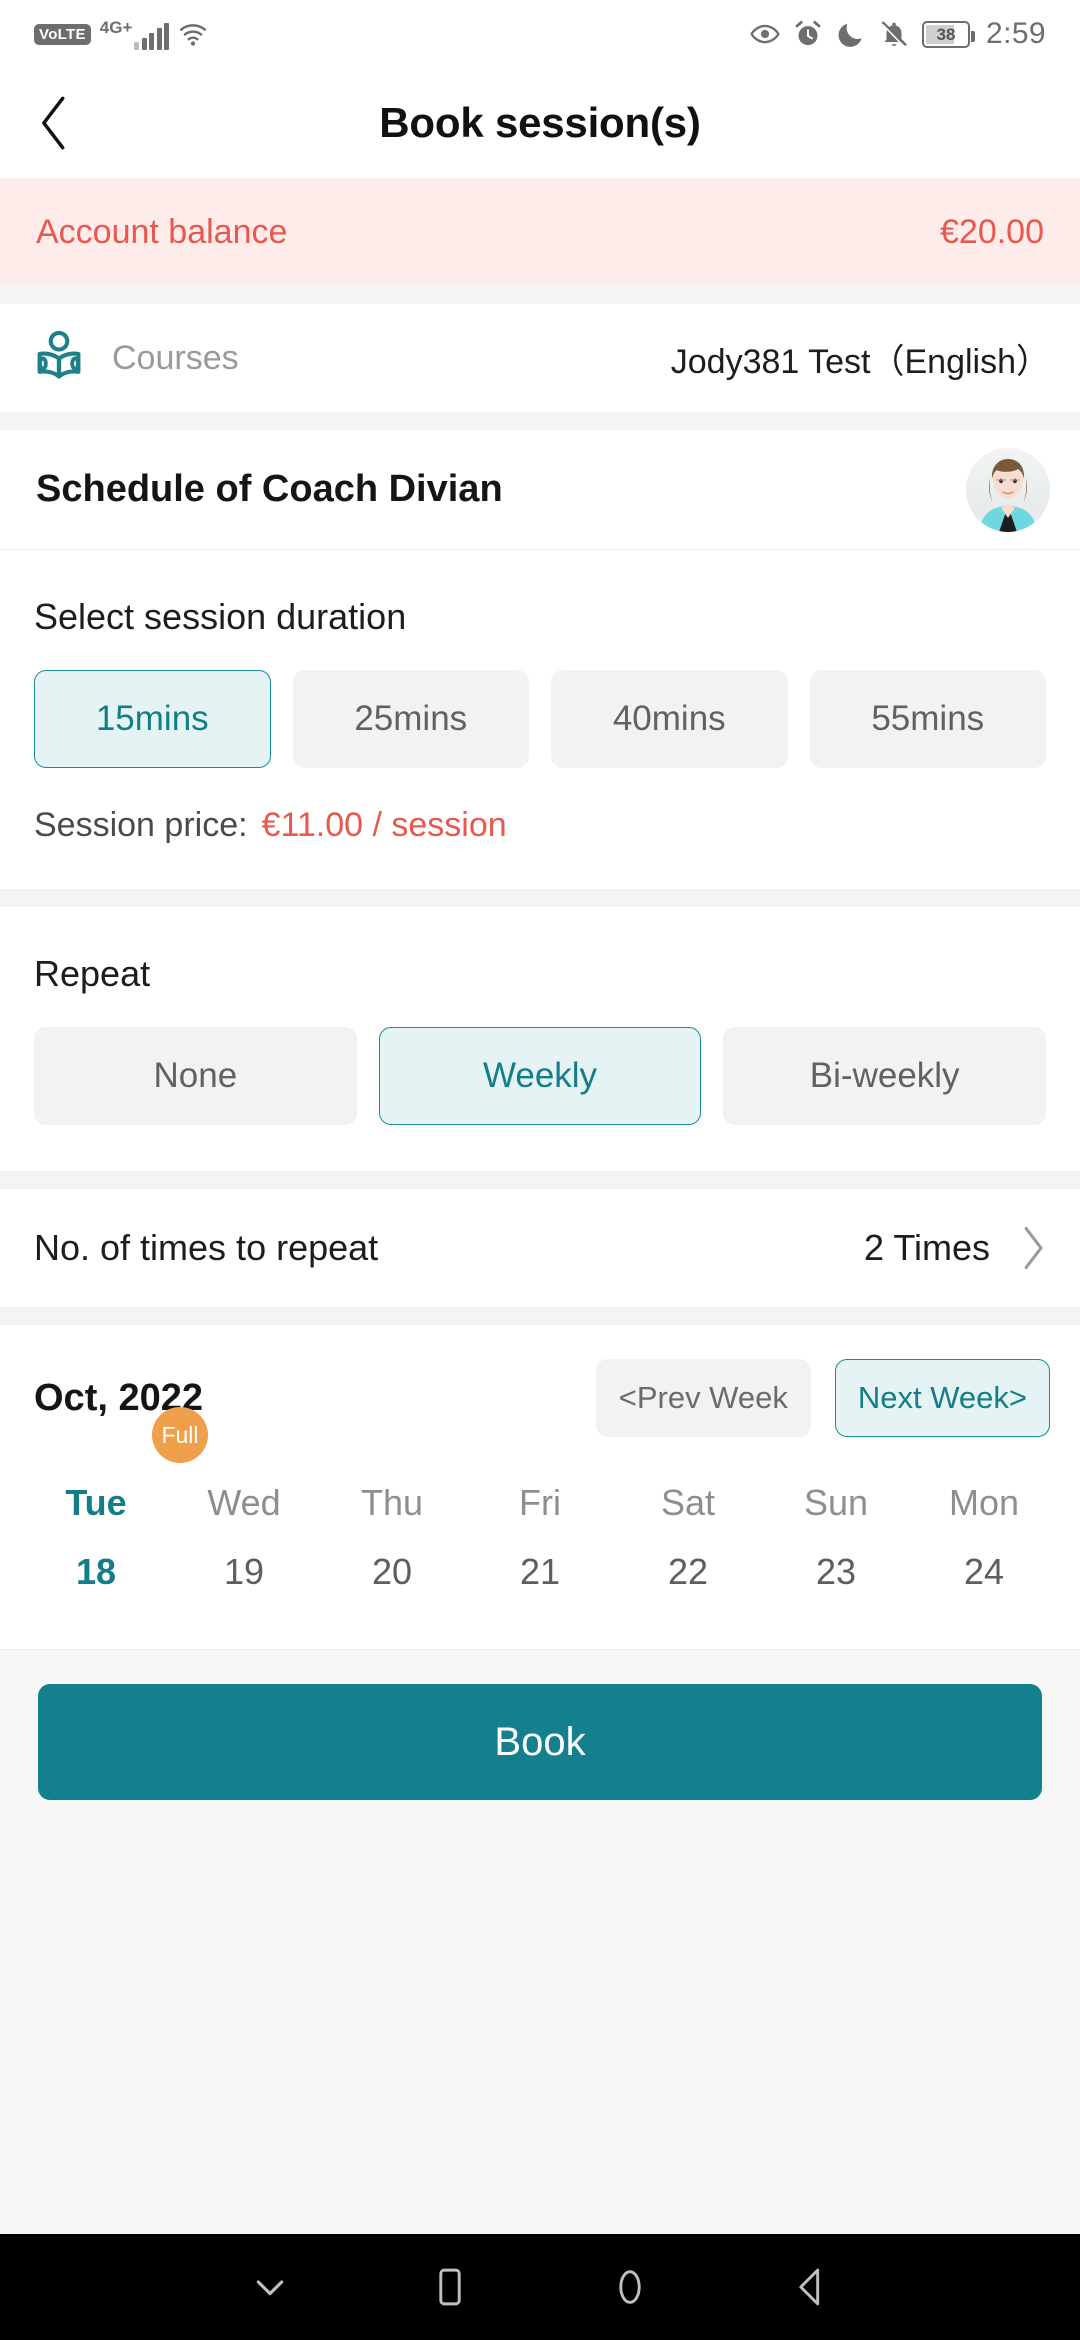  What do you see at coordinates (540, 828) in the screenshot?
I see `session-price-row: Session price: €11.00 / session` at bounding box center [540, 828].